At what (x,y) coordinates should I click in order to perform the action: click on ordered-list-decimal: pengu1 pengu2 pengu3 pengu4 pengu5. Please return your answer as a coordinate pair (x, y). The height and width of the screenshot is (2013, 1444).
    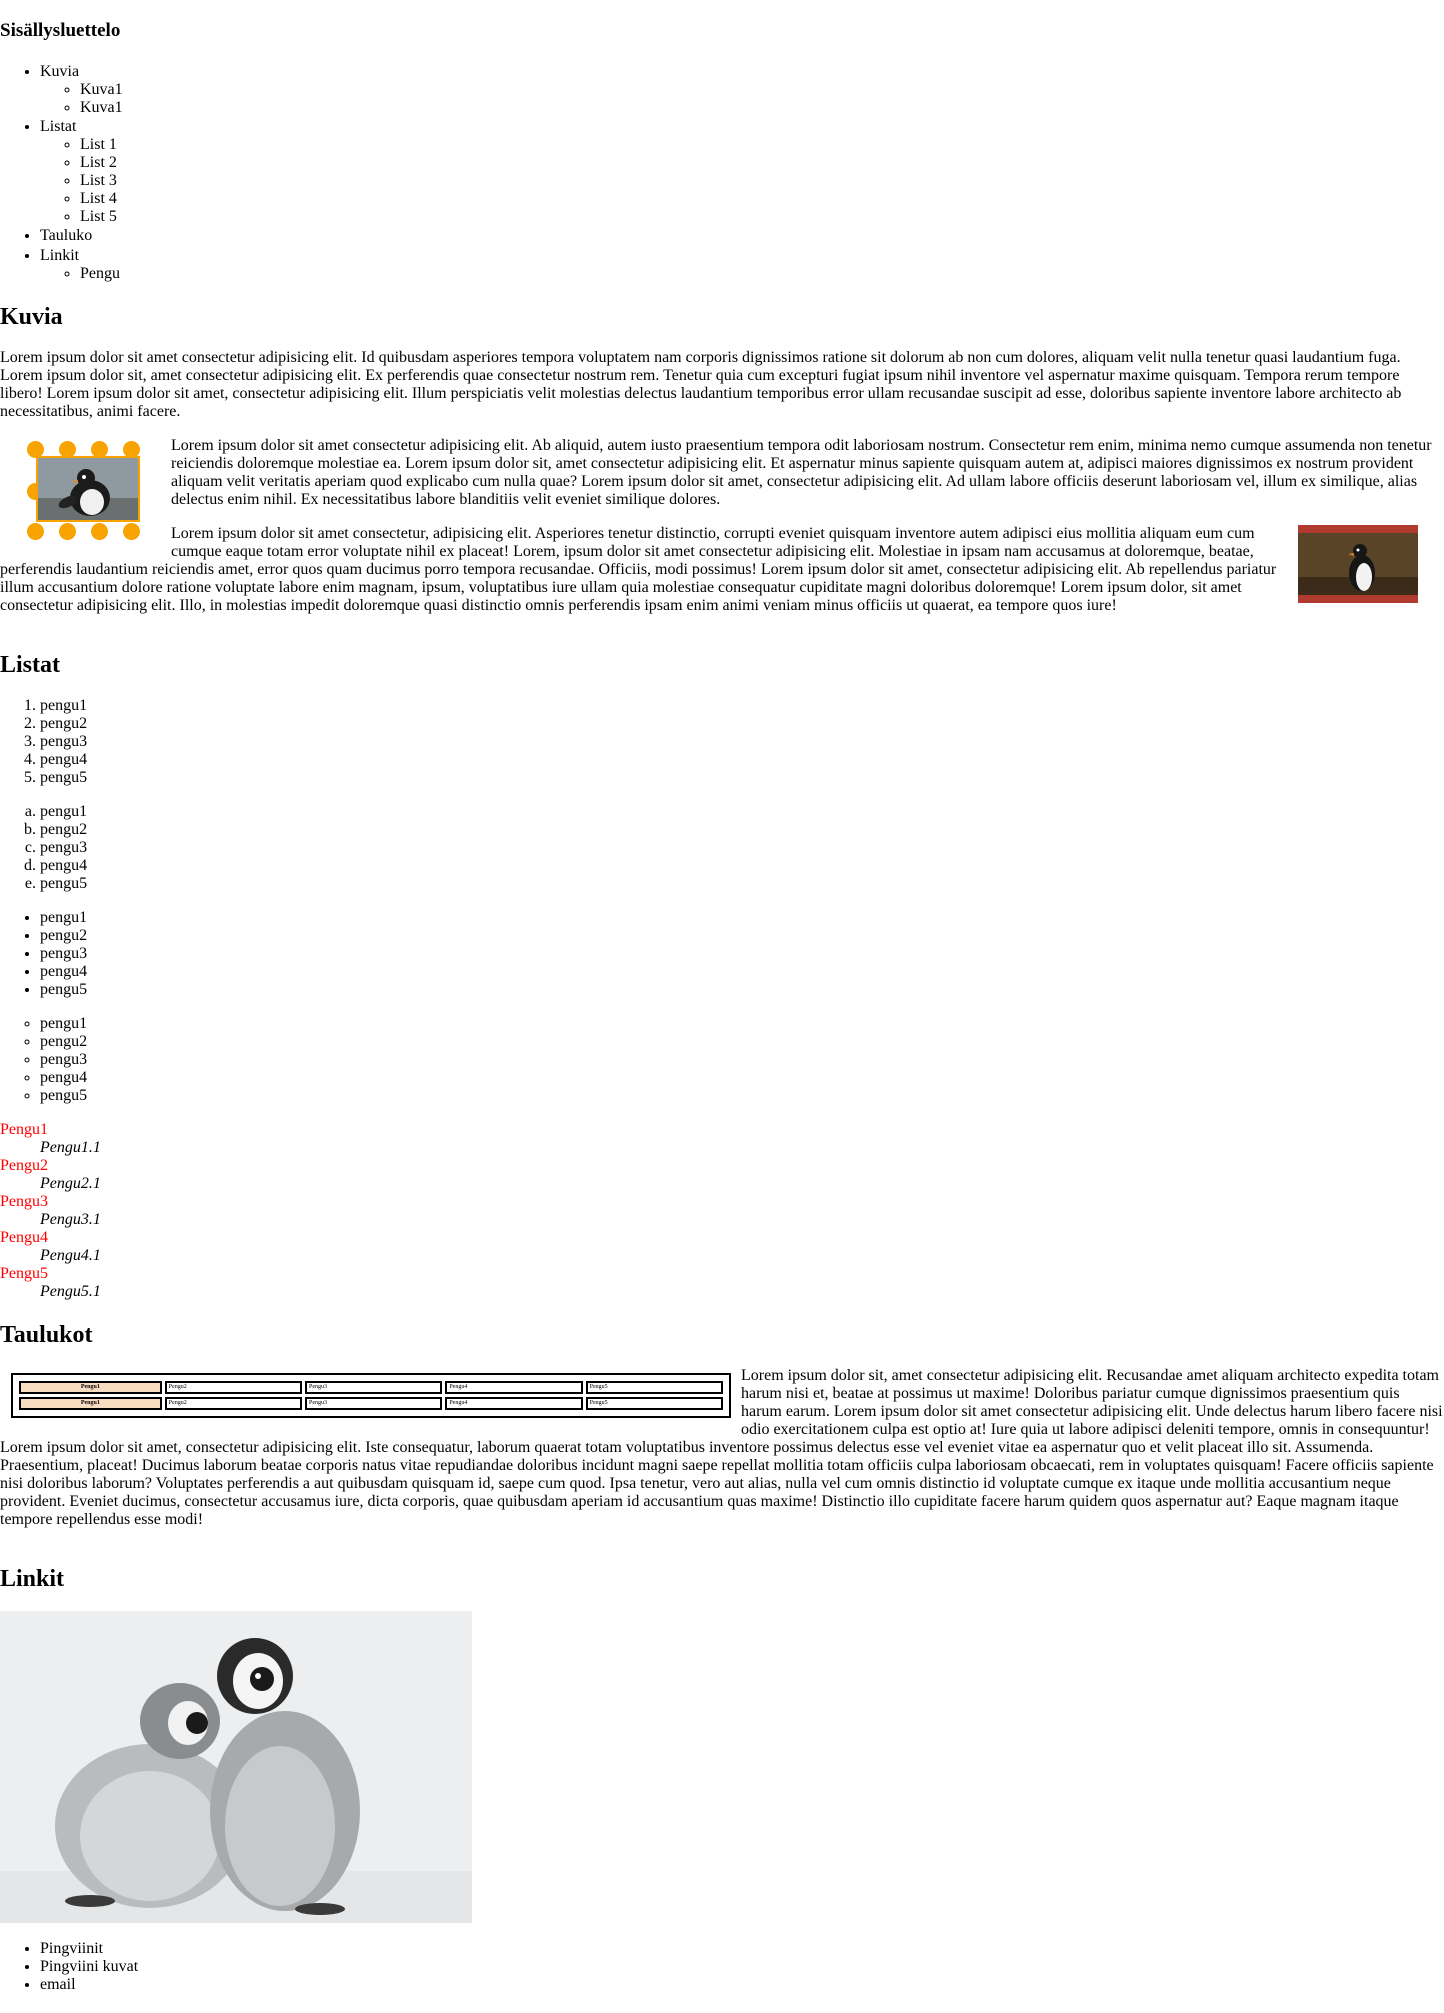
    Looking at the image, I should click on (722, 742).